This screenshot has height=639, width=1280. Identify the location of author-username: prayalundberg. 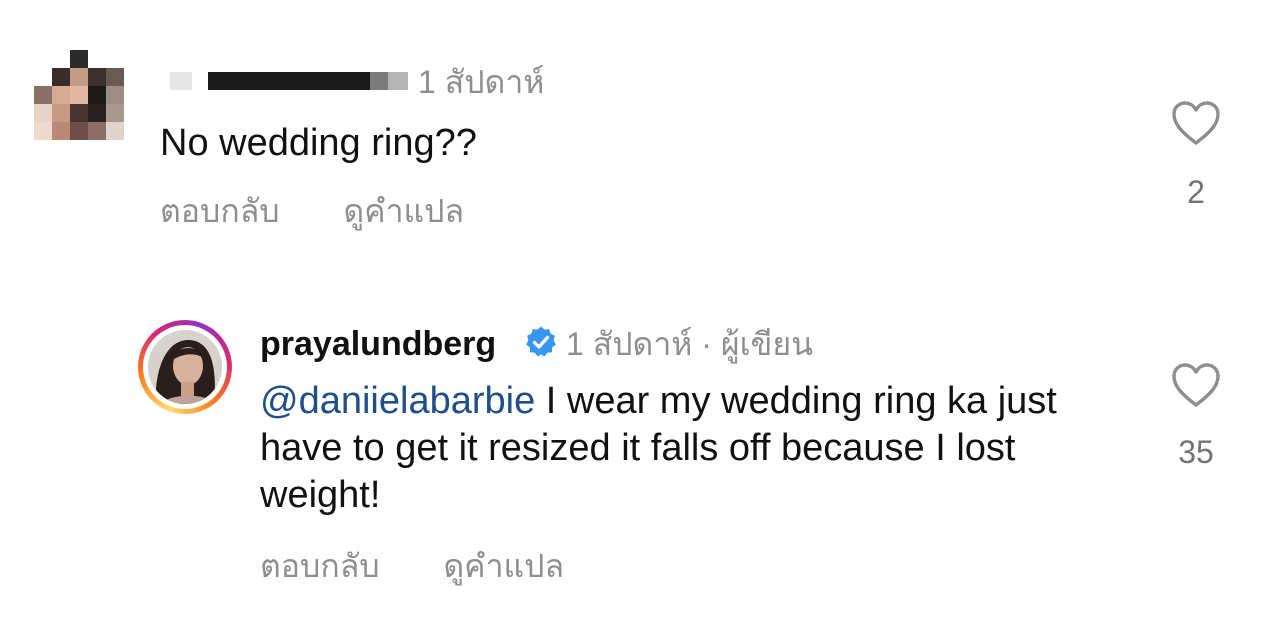
(378, 344).